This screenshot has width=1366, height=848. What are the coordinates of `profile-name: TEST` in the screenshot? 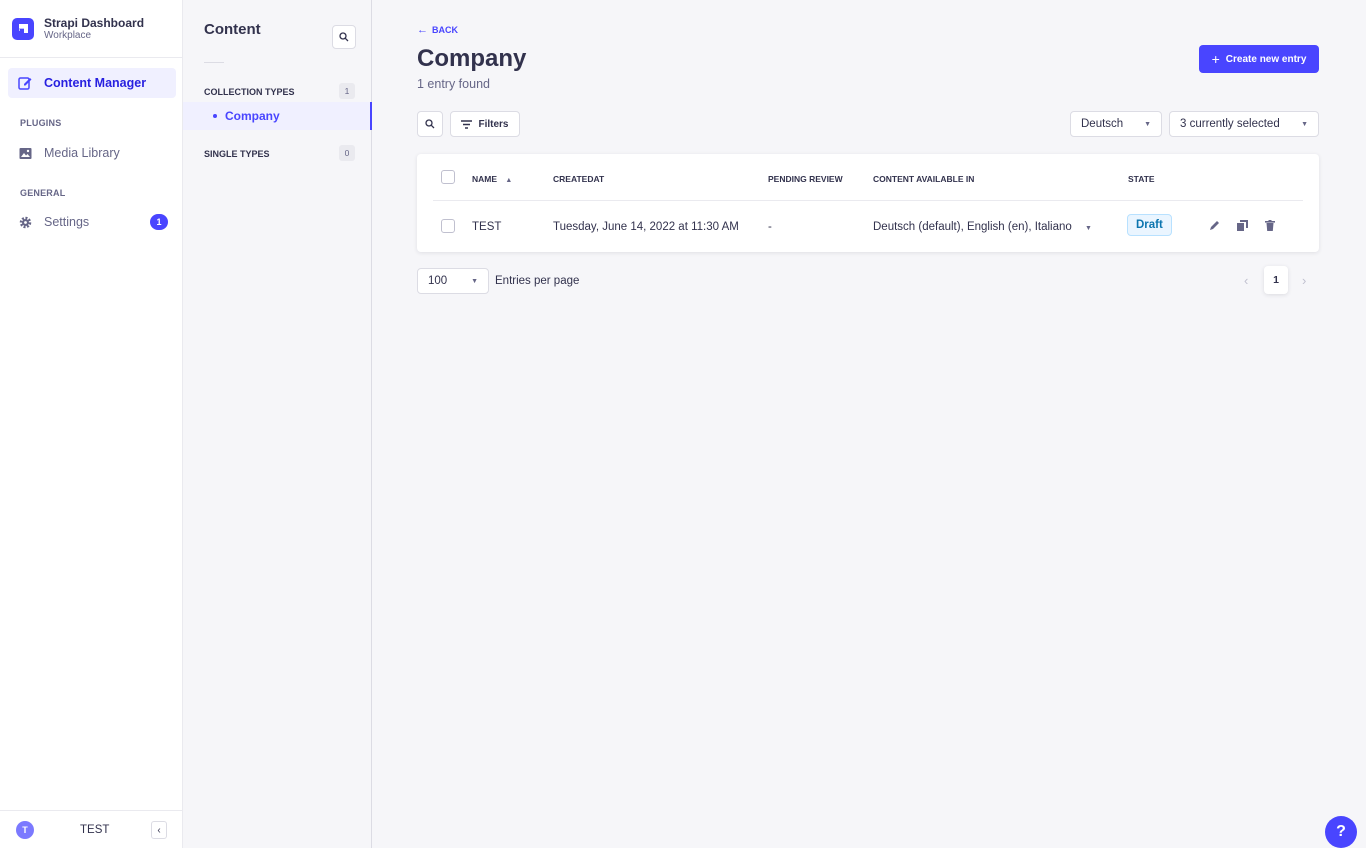 It's located at (95, 829).